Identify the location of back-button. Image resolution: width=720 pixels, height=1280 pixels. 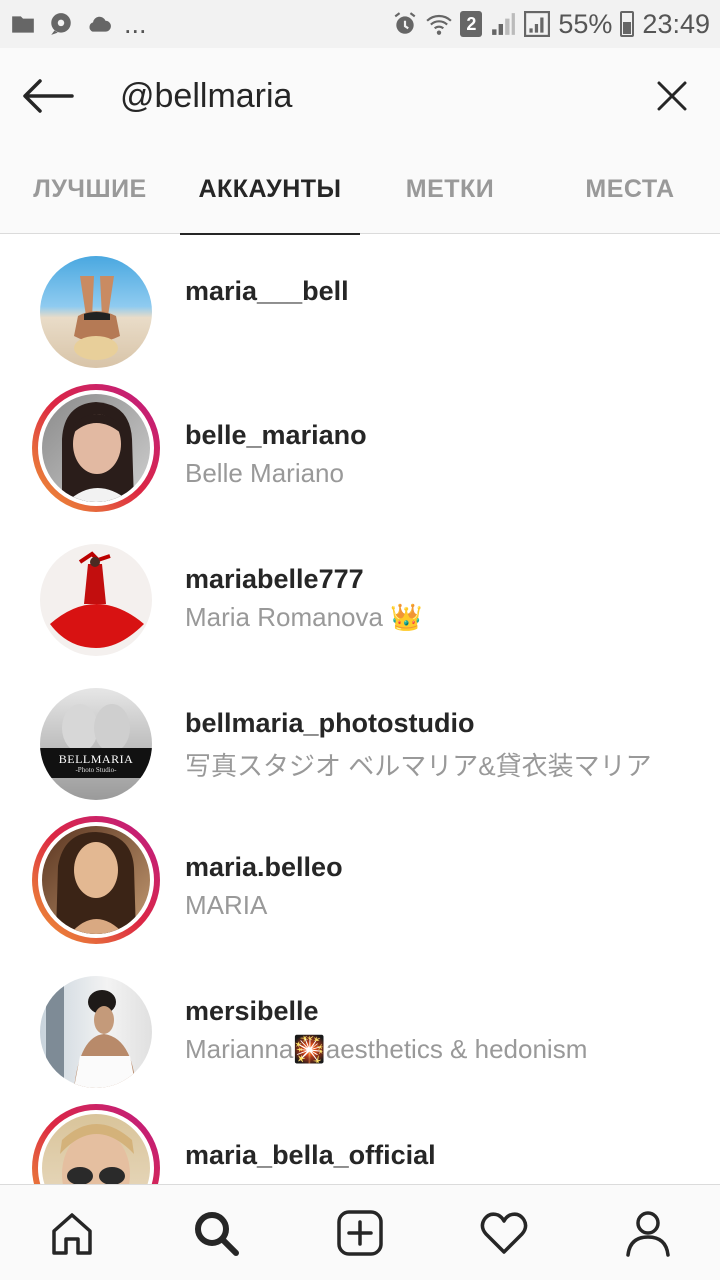
(48, 96).